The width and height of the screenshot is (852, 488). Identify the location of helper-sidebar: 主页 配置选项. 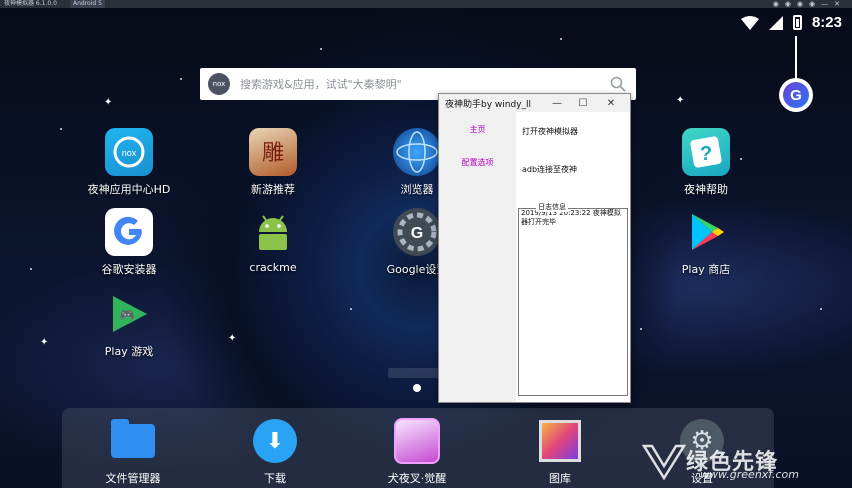
(477, 257).